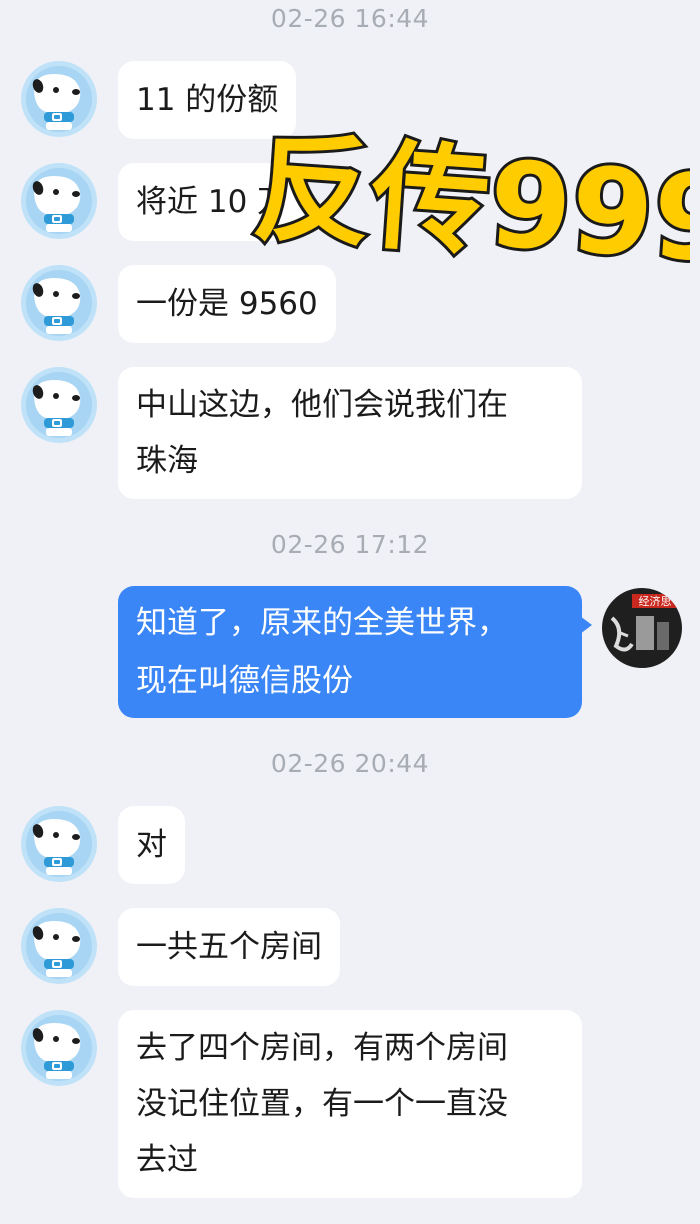 The image size is (700, 1224). Describe the element at coordinates (350, 18) in the screenshot. I see `timestamp: 02-26 16:44` at that location.